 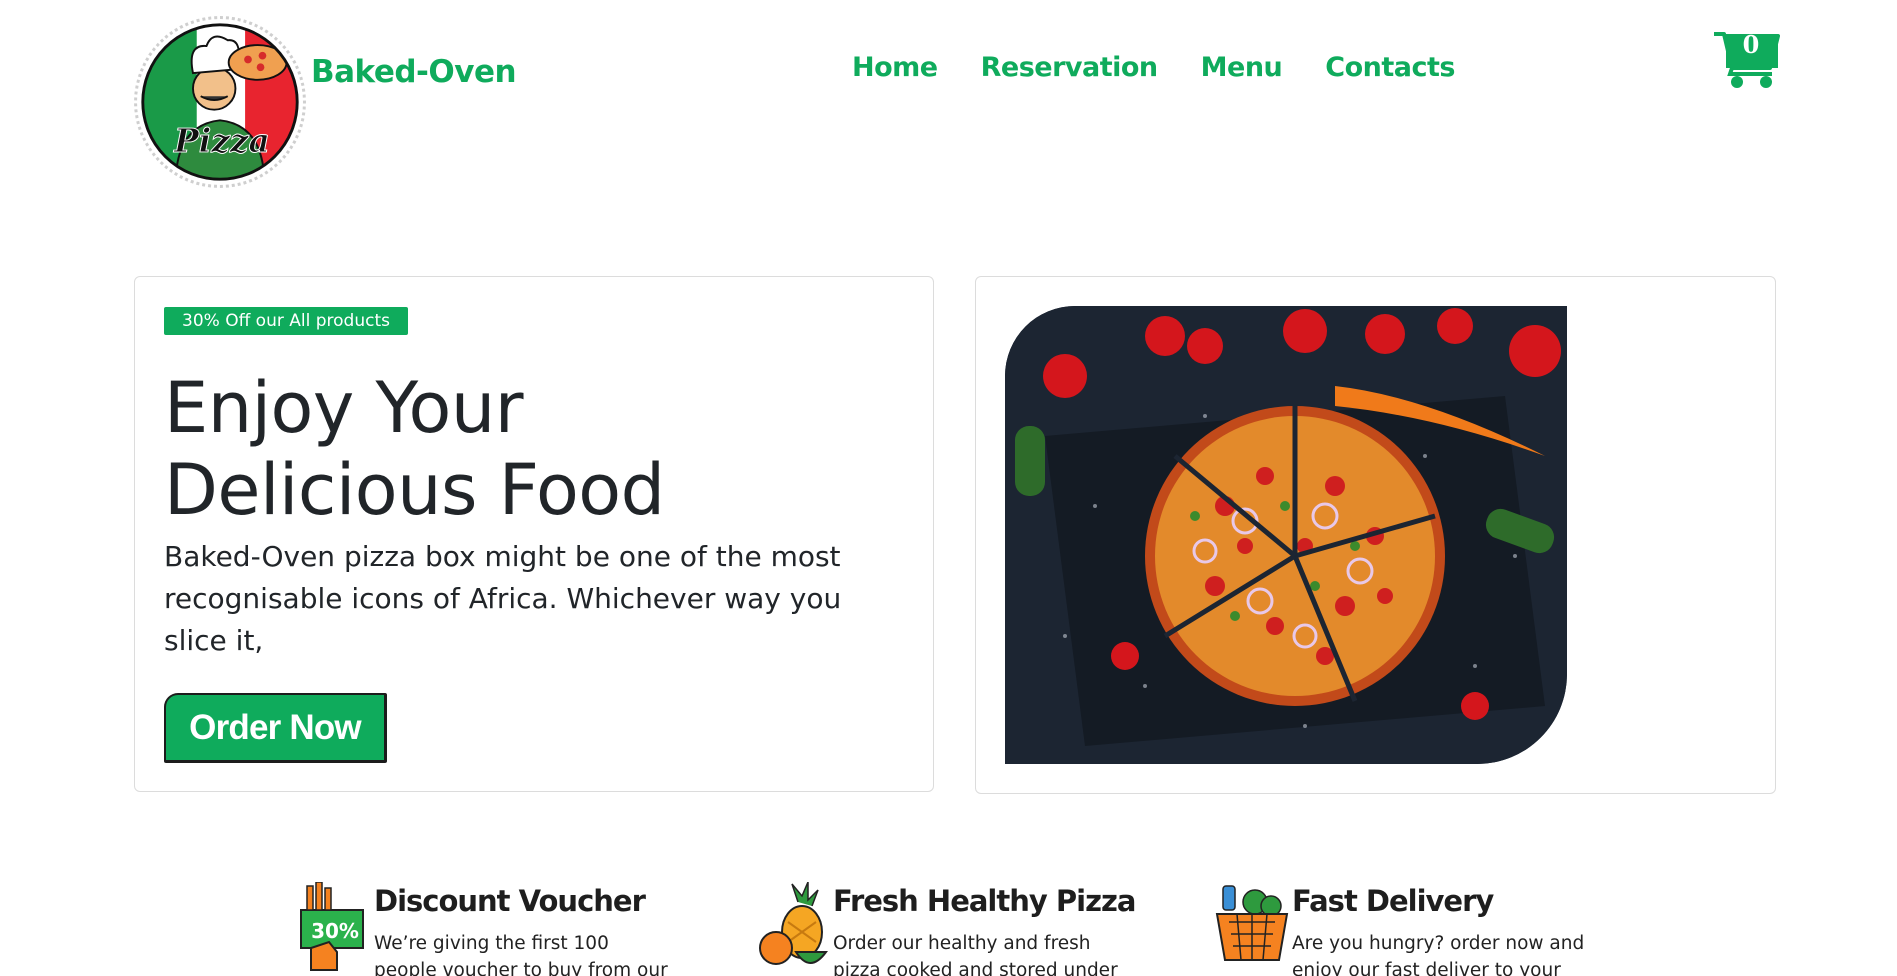 I want to click on cart-button: 0, so click(x=1746, y=59).